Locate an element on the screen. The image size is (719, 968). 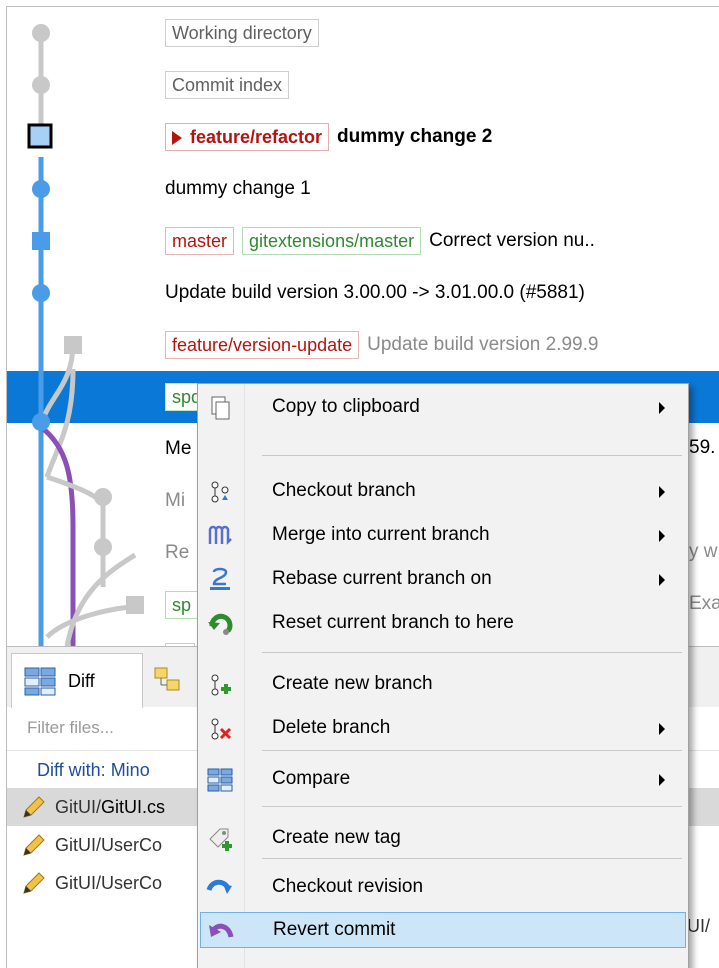
menu-item-create-new-branch: Create new branch is located at coordinates (443, 685).